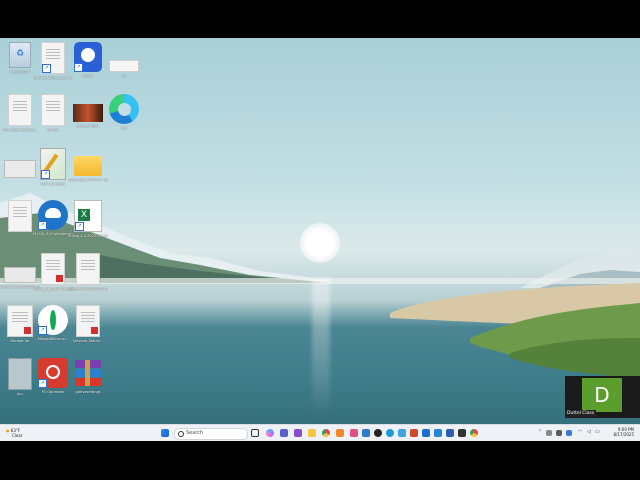  What do you see at coordinates (378, 433) in the screenshot?
I see `obs-icon` at bounding box center [378, 433].